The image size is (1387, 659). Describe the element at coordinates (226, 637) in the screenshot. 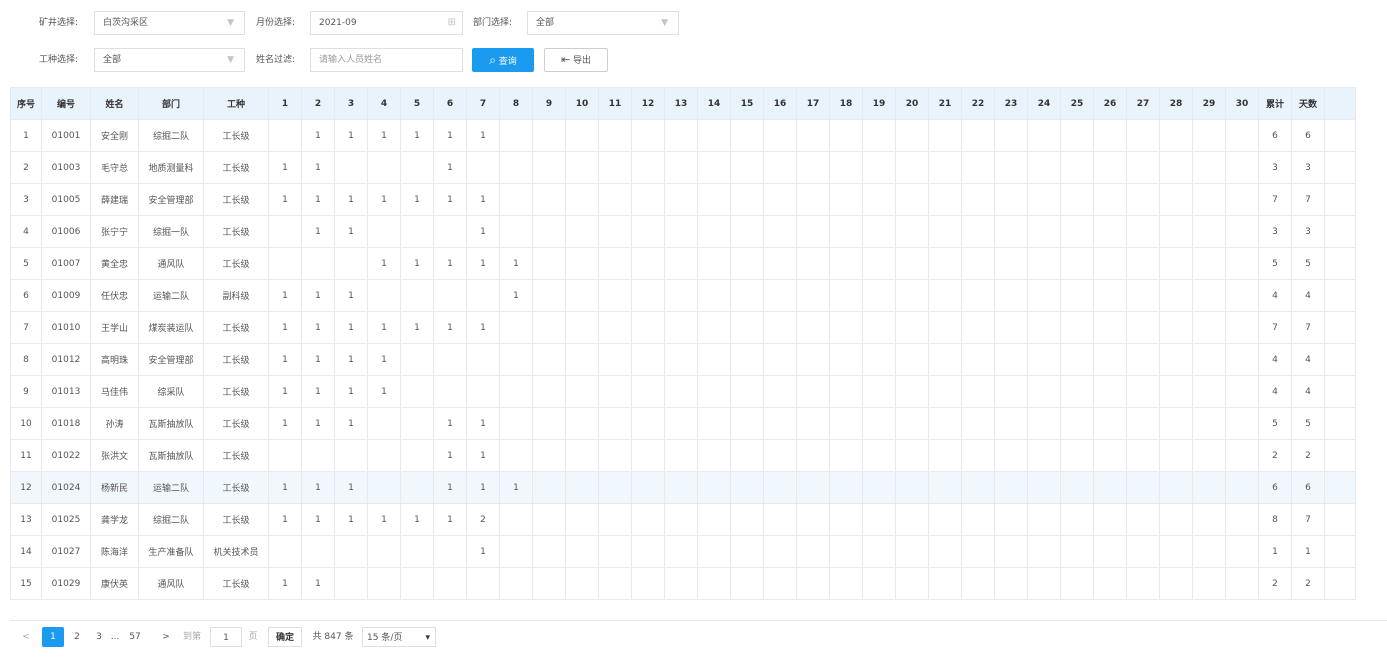

I see `goto-page-input: 1` at that location.